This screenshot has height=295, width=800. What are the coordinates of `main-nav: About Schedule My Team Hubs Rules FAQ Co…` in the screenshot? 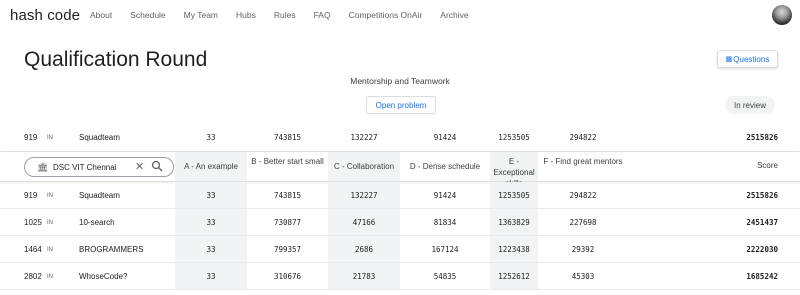 It's located at (288, 15).